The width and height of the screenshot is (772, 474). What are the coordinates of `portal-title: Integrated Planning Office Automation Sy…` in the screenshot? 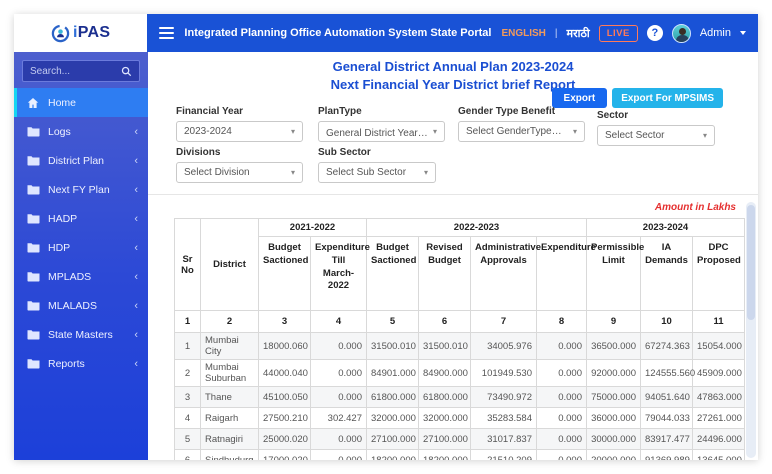 It's located at (338, 33).